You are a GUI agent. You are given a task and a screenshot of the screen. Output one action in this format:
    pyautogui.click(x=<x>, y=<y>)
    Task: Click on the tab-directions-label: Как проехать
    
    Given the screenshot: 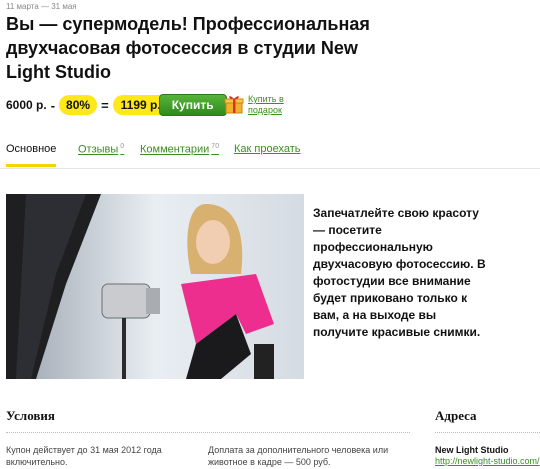 What is the action you would take?
    pyautogui.click(x=267, y=149)
    